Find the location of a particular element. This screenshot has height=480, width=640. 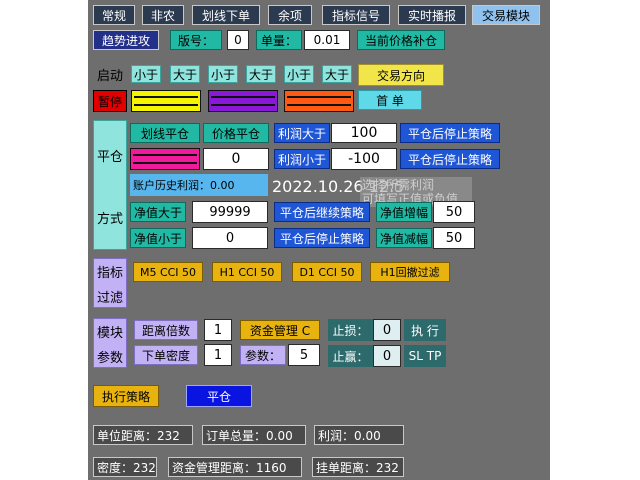

order-total-display: 订单总量：0.00 is located at coordinates (254, 435).